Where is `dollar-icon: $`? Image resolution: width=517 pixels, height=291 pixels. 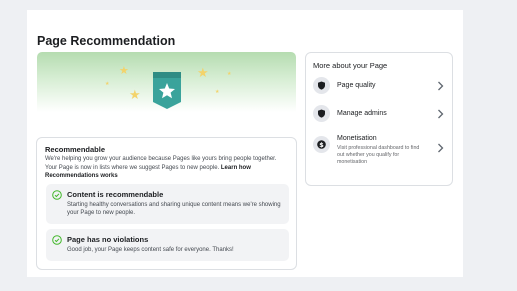 dollar-icon: $ is located at coordinates (321, 144).